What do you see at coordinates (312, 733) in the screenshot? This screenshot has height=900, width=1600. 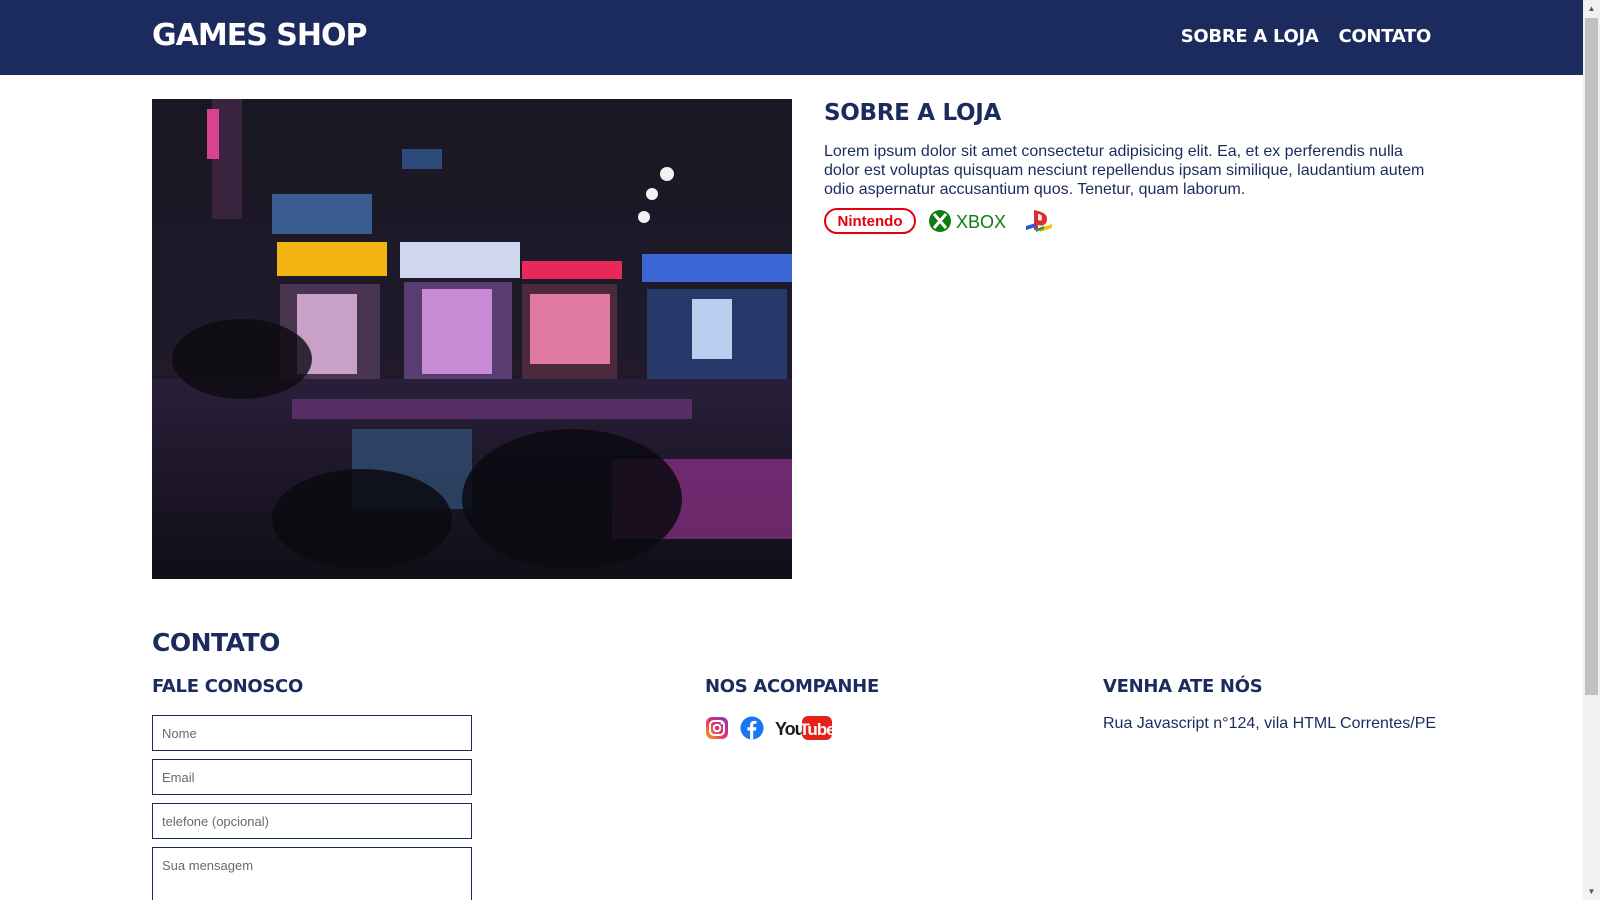 I see `name-input` at bounding box center [312, 733].